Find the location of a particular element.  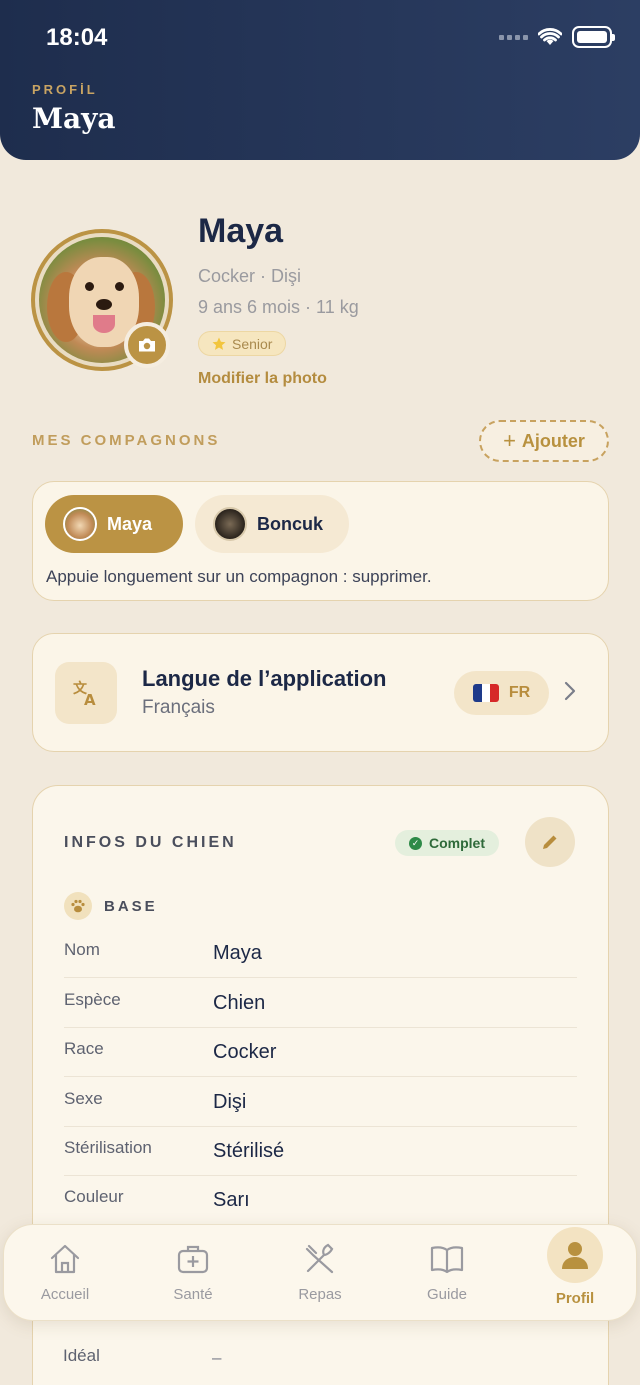

info-row-value: Maya is located at coordinates (237, 953).